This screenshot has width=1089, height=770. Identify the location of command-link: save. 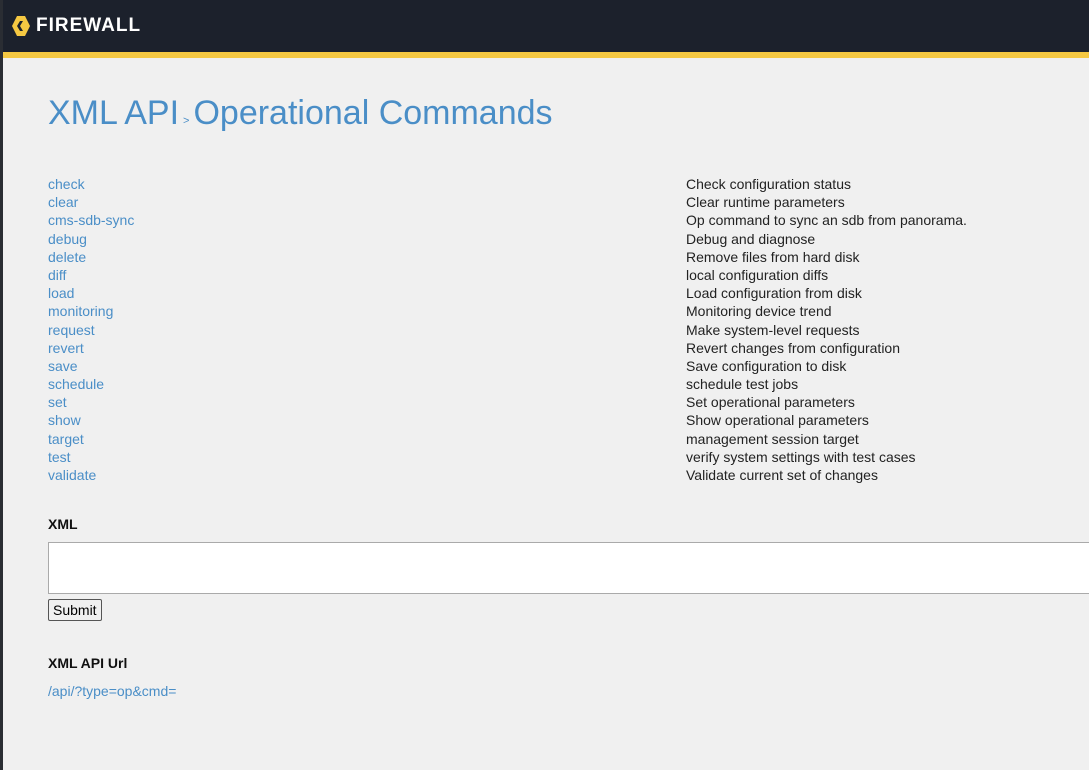
(367, 366).